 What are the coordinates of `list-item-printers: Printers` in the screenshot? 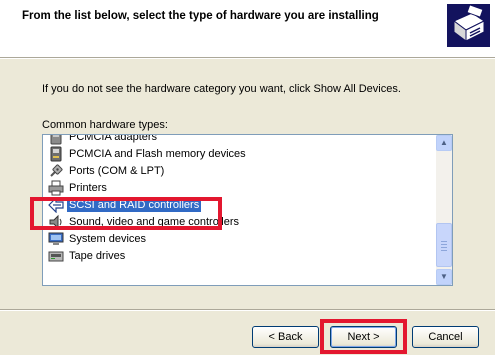 It's located at (240, 188).